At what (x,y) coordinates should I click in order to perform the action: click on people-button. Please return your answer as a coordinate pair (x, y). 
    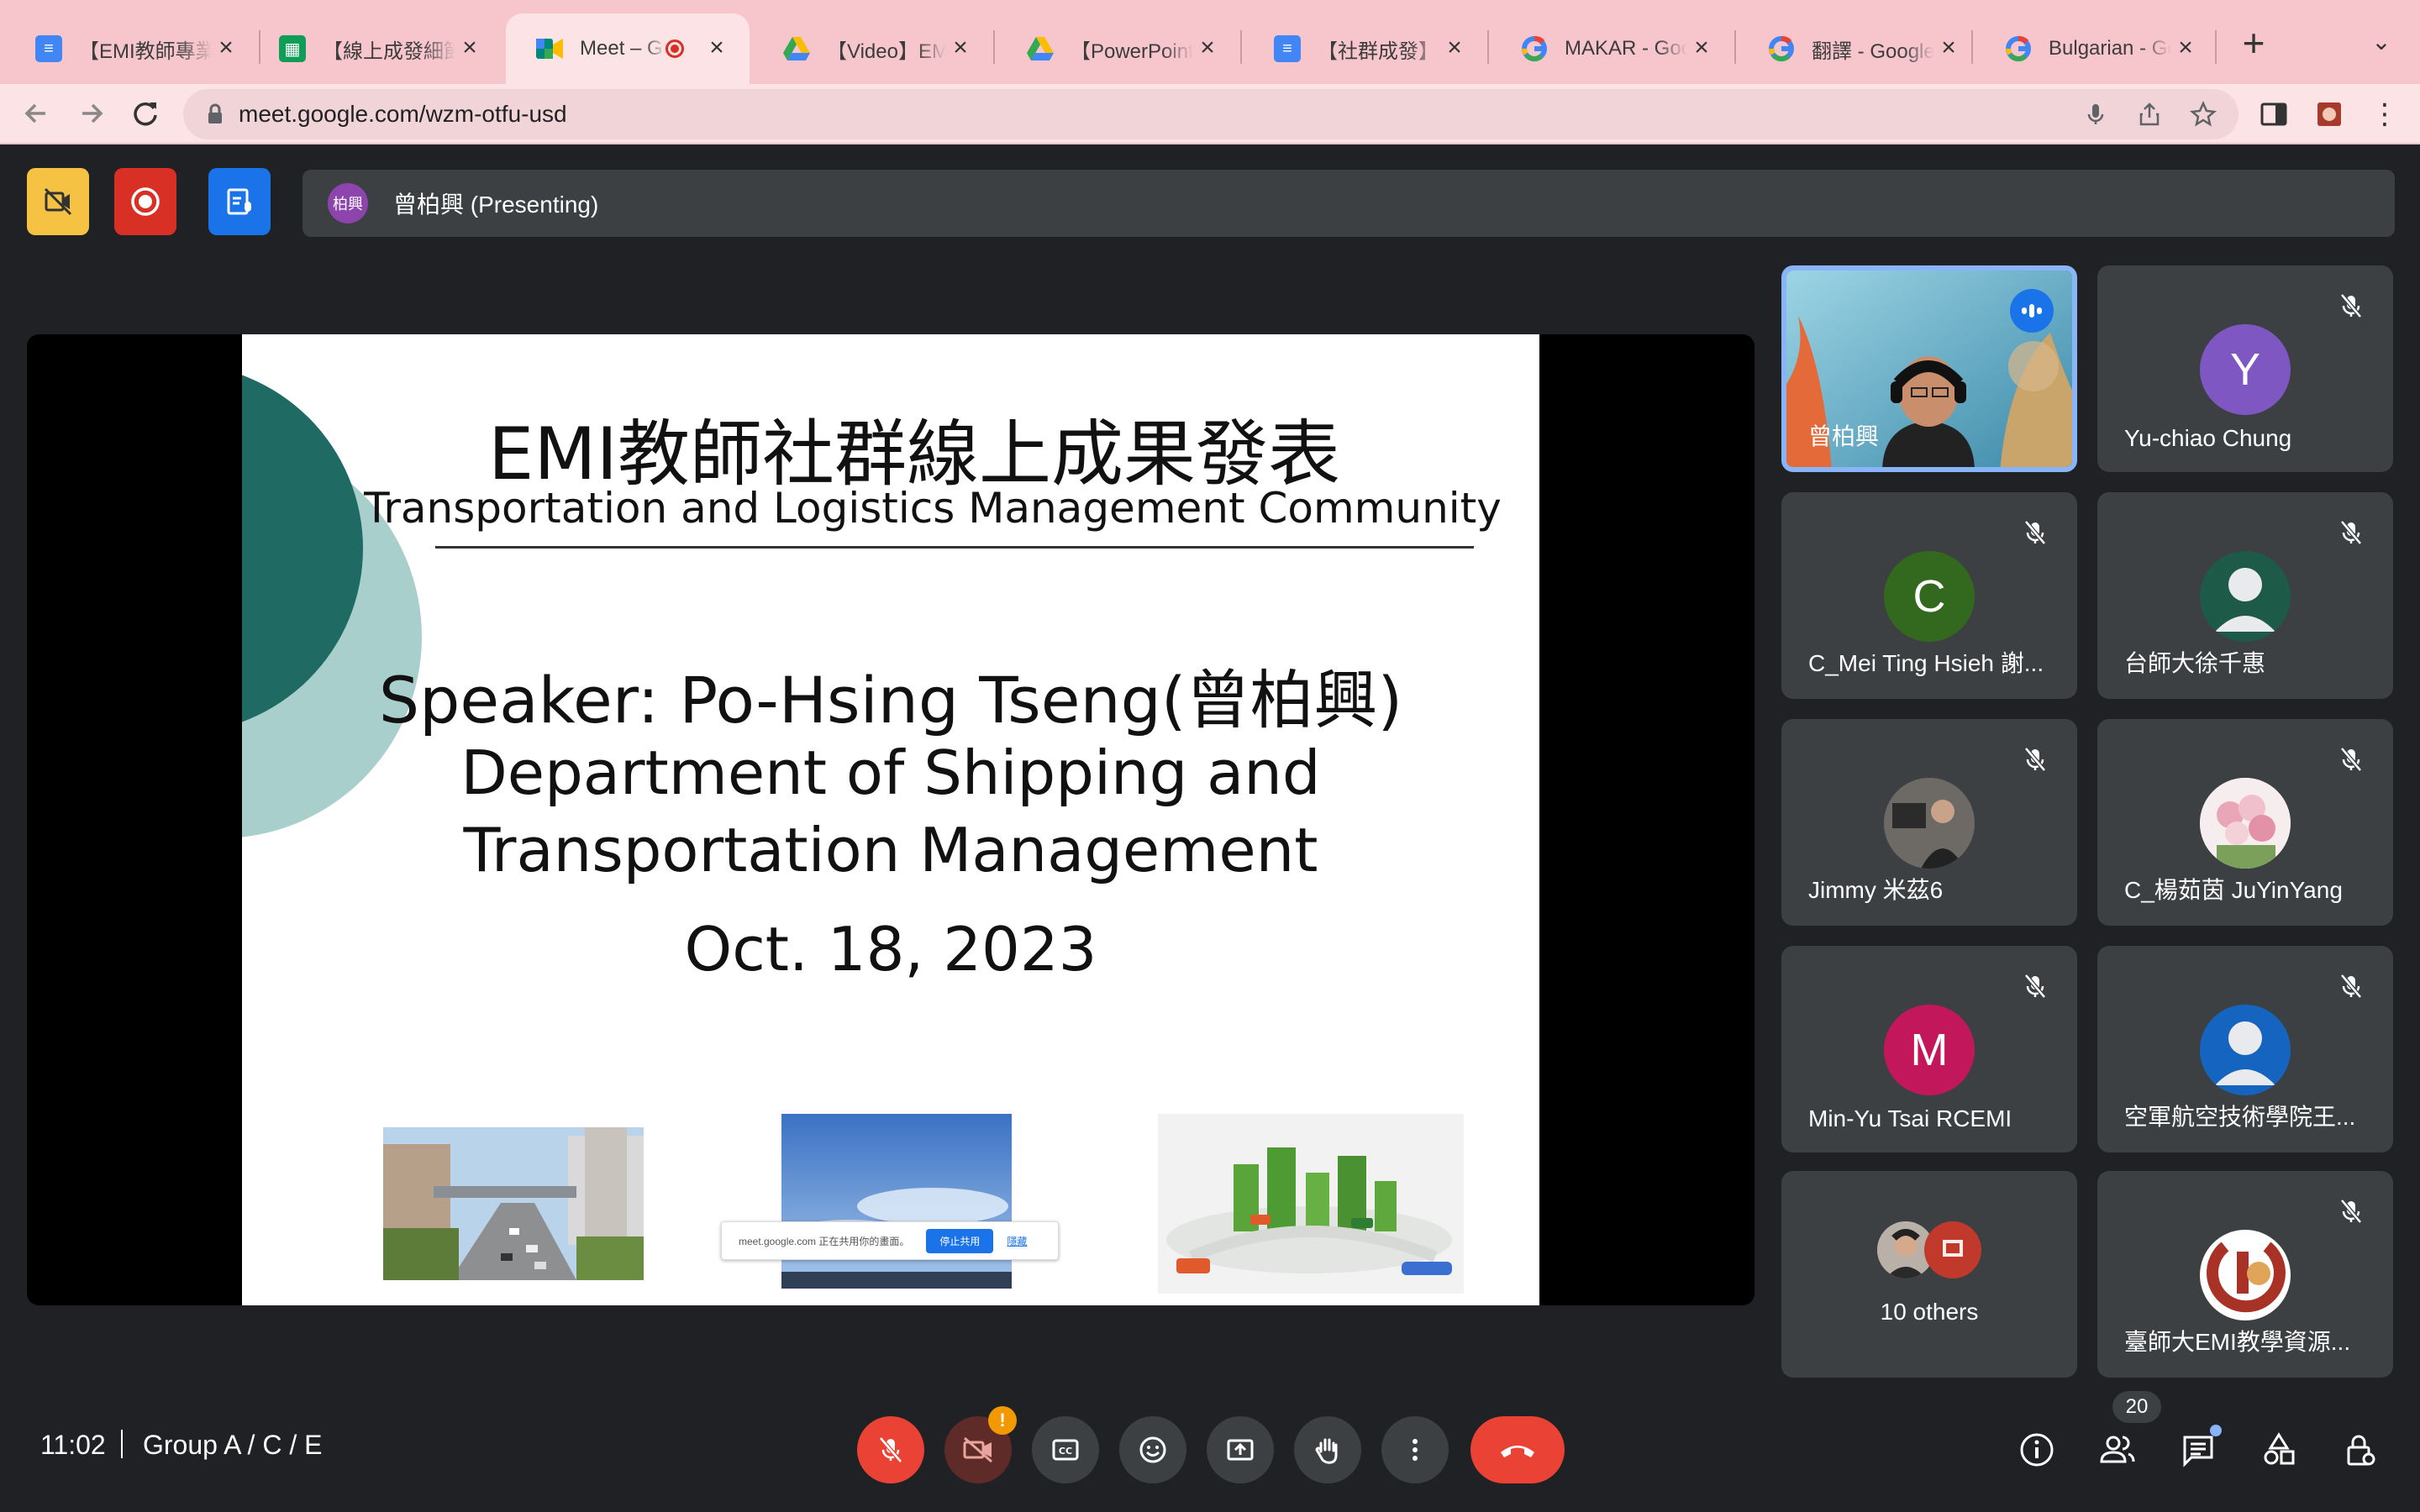
    Looking at the image, I should click on (2117, 1450).